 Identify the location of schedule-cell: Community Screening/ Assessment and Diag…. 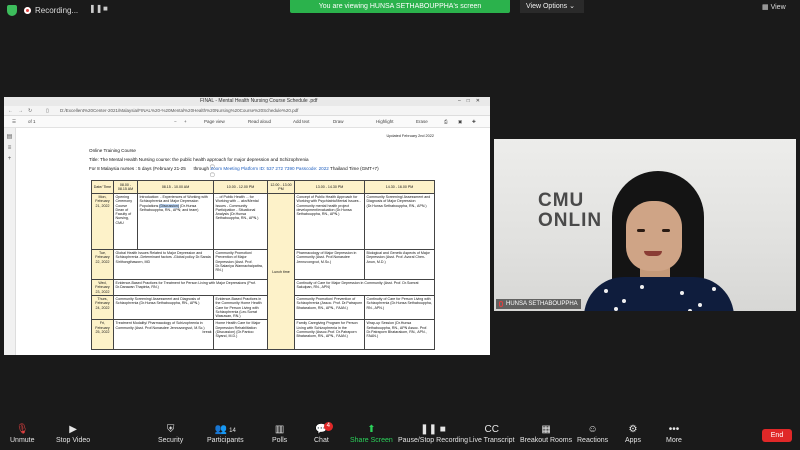
(163, 307).